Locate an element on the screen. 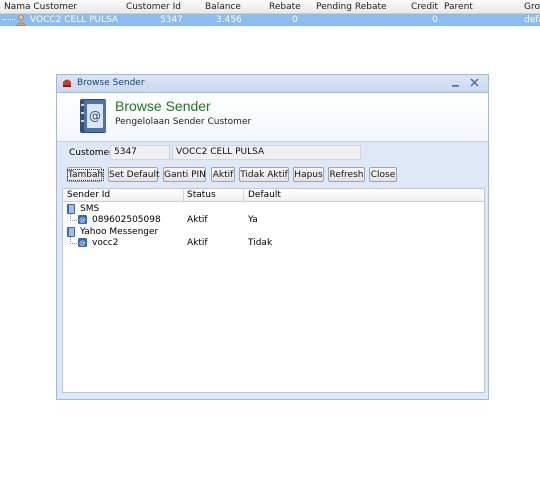  refresh-button: Refresh is located at coordinates (346, 174).